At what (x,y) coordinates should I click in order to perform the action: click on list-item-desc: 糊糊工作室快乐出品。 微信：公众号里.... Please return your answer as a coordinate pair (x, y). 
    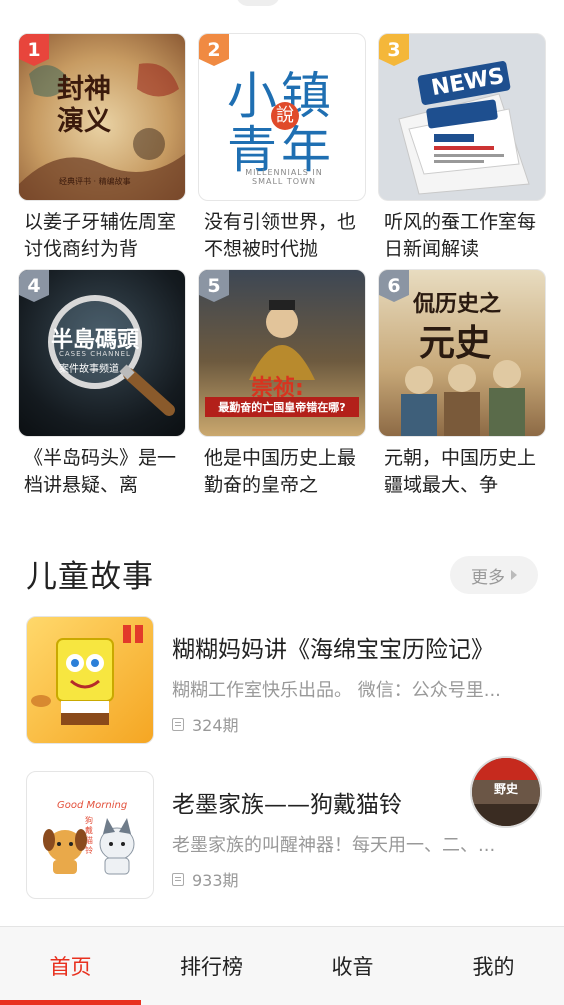
    Looking at the image, I should click on (336, 690).